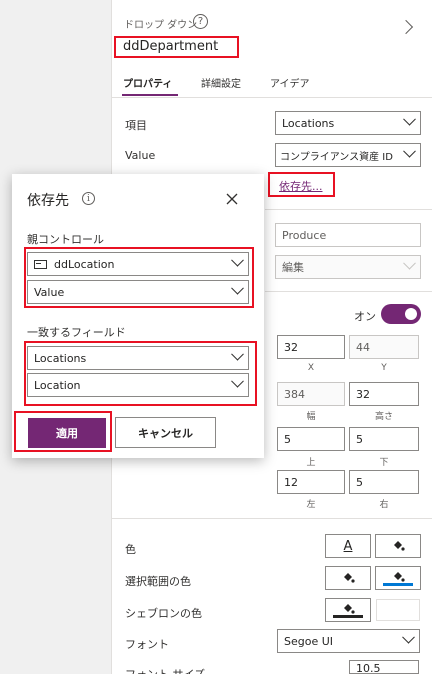  What do you see at coordinates (150, 95) in the screenshot?
I see `active-tab-indicator` at bounding box center [150, 95].